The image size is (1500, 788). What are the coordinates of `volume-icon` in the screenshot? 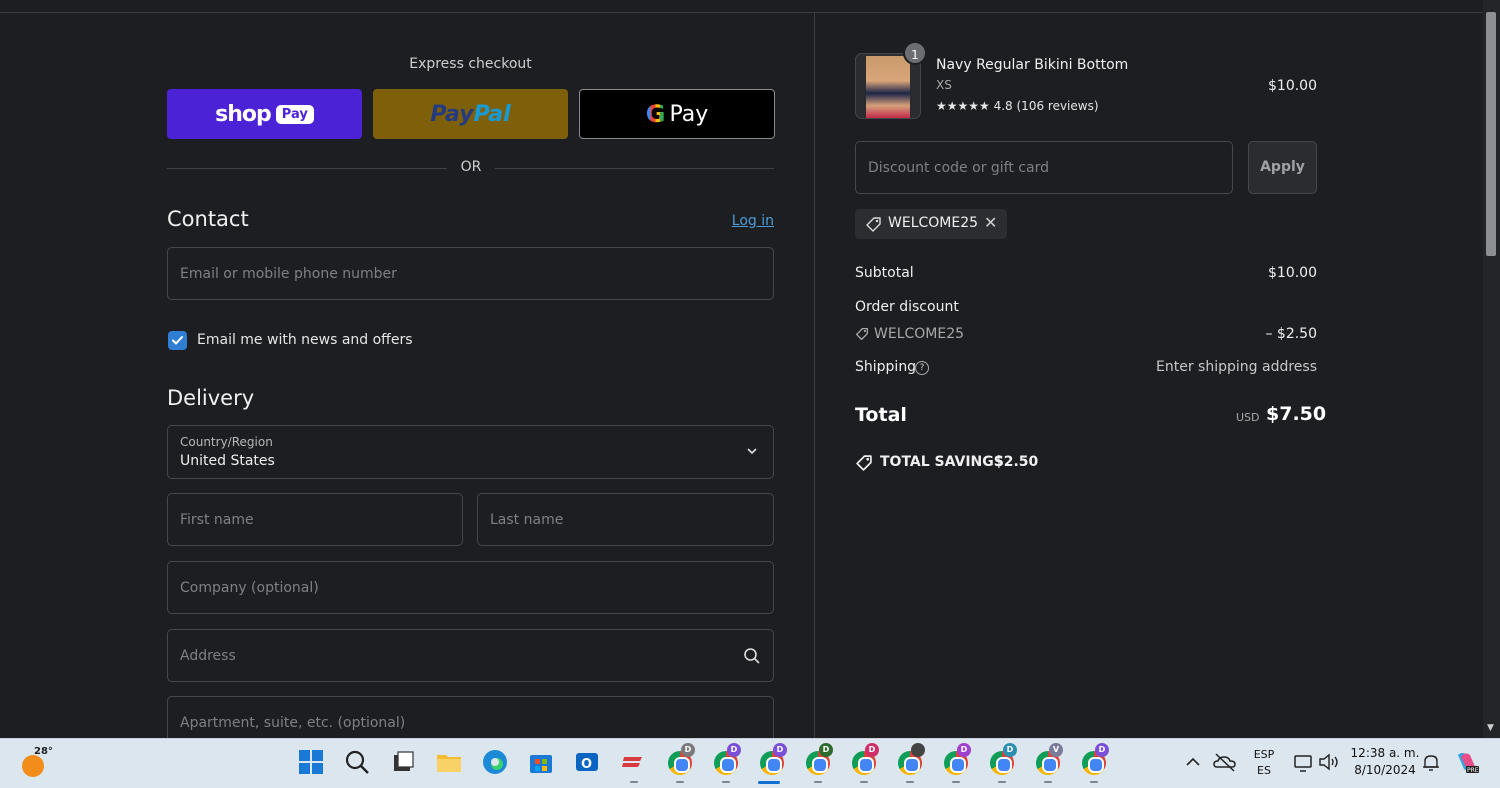 It's located at (1330, 763).